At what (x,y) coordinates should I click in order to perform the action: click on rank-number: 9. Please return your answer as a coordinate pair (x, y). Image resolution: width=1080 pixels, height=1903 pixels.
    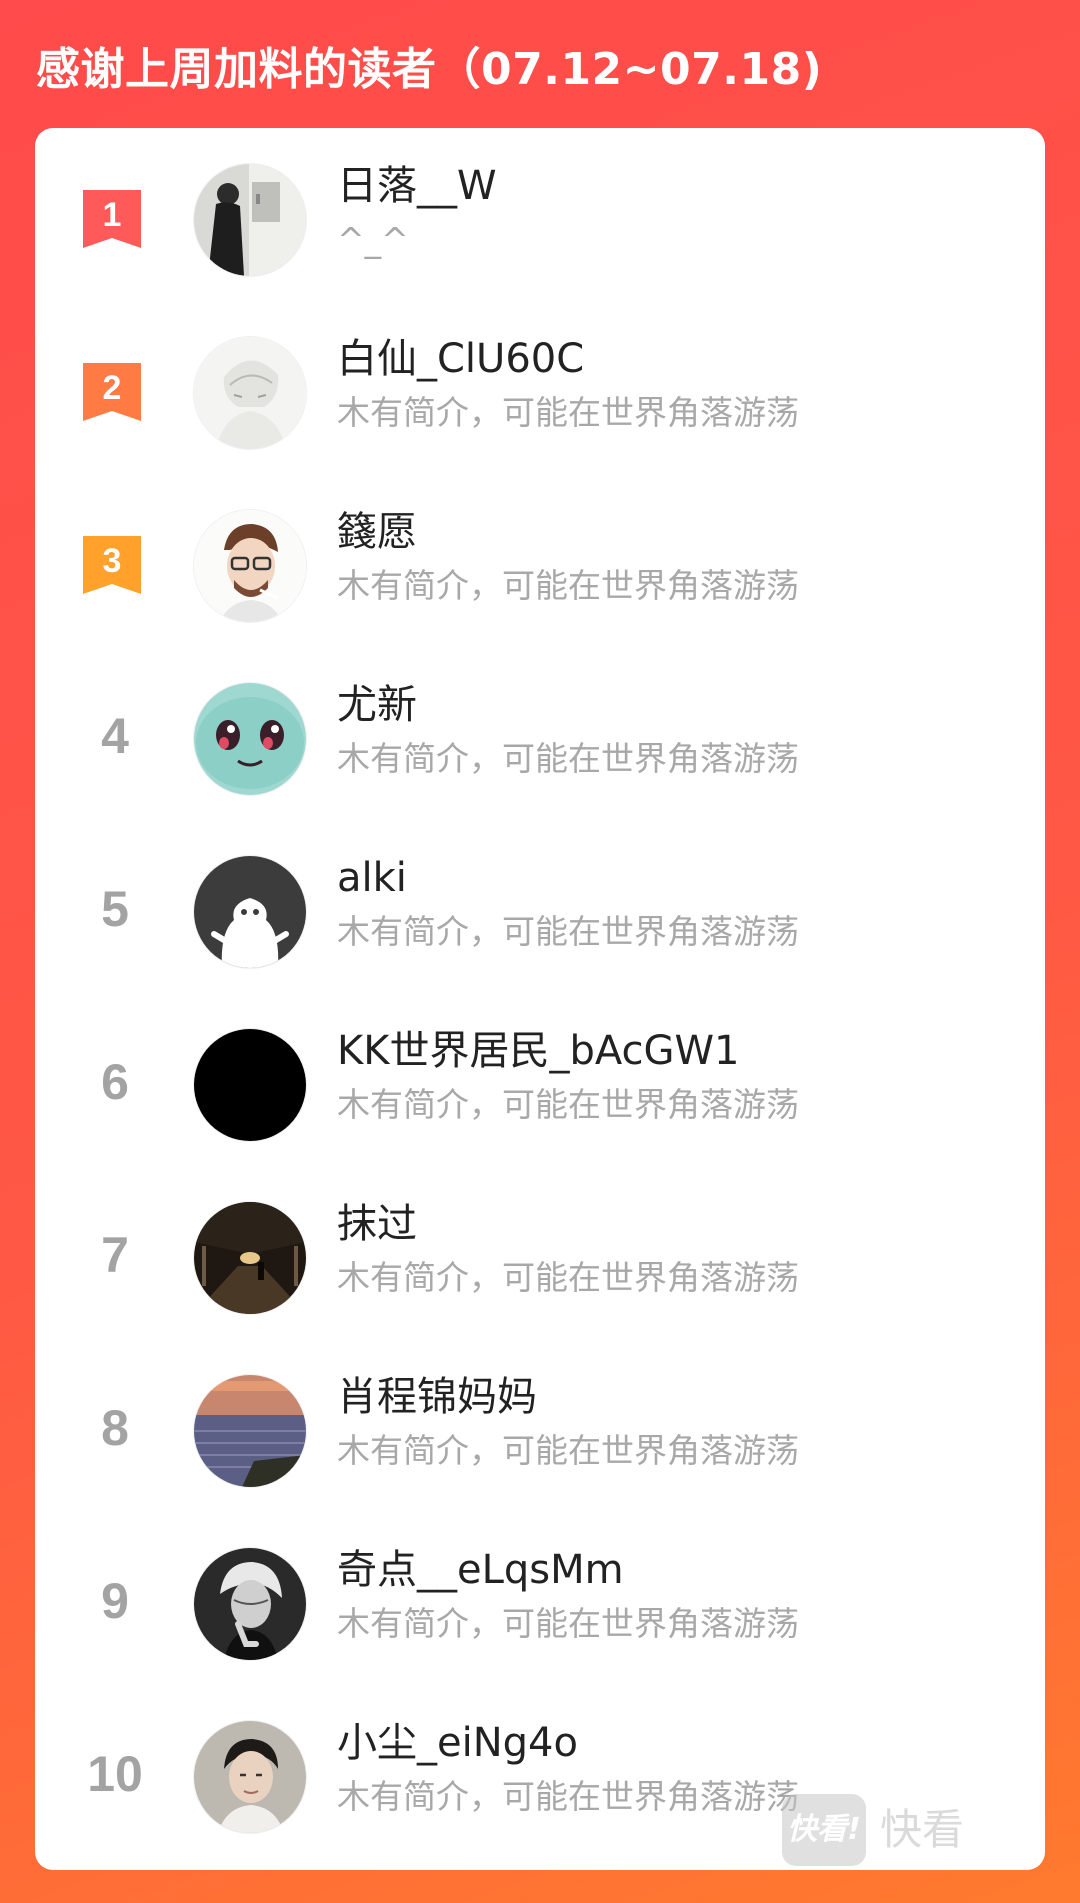
    Looking at the image, I should click on (115, 1601).